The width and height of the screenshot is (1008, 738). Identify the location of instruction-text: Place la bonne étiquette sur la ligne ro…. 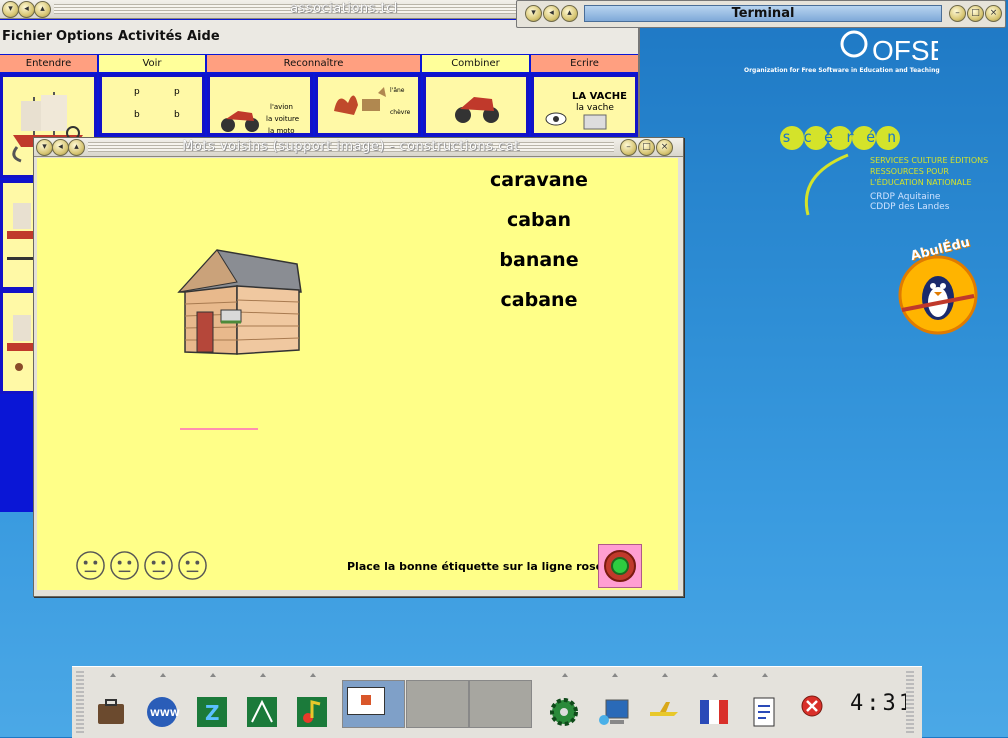
(477, 566).